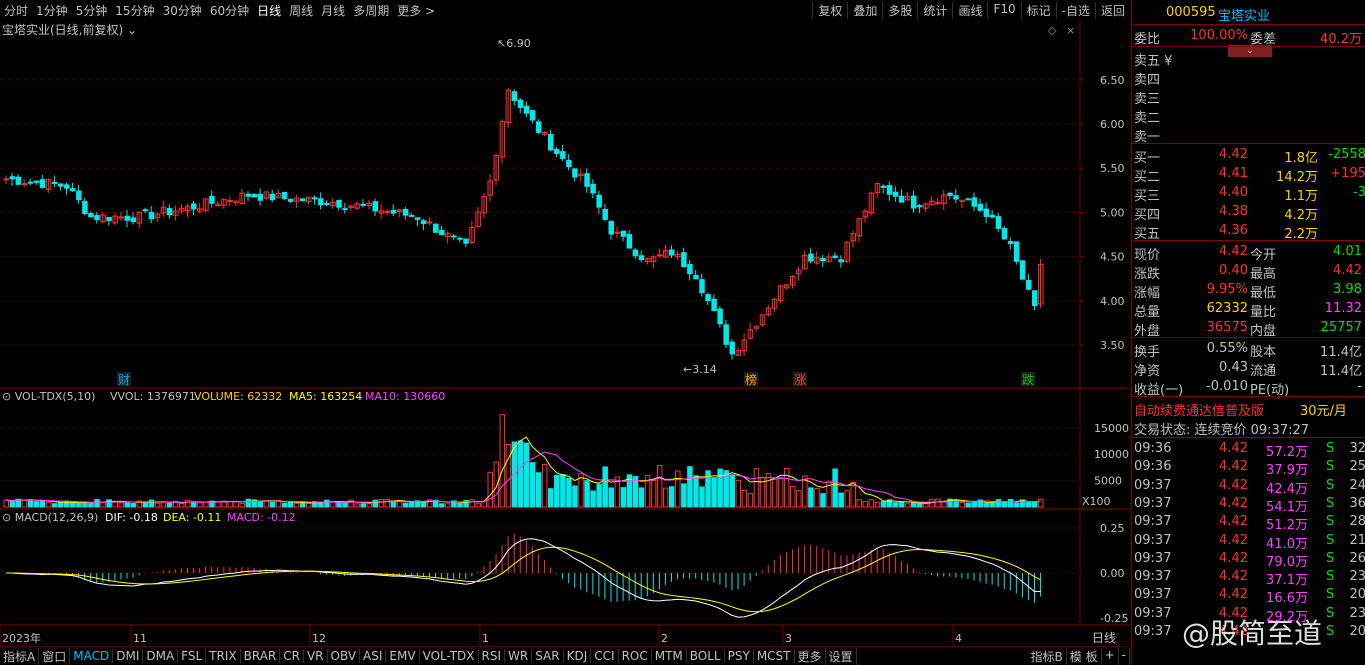 The image size is (1365, 665). I want to click on tab-4: DMA, so click(161, 656).